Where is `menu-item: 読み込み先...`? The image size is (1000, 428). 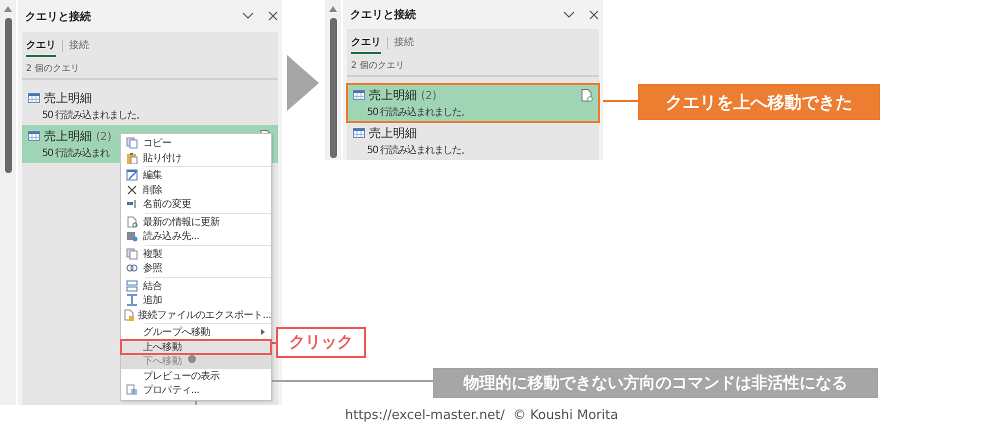 menu-item: 読み込み先... is located at coordinates (196, 236).